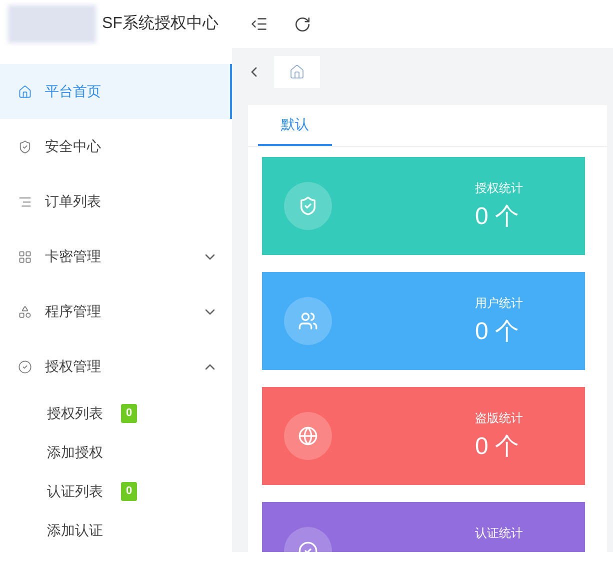 This screenshot has height=565, width=613. What do you see at coordinates (302, 24) in the screenshot?
I see `refresh-icon` at bounding box center [302, 24].